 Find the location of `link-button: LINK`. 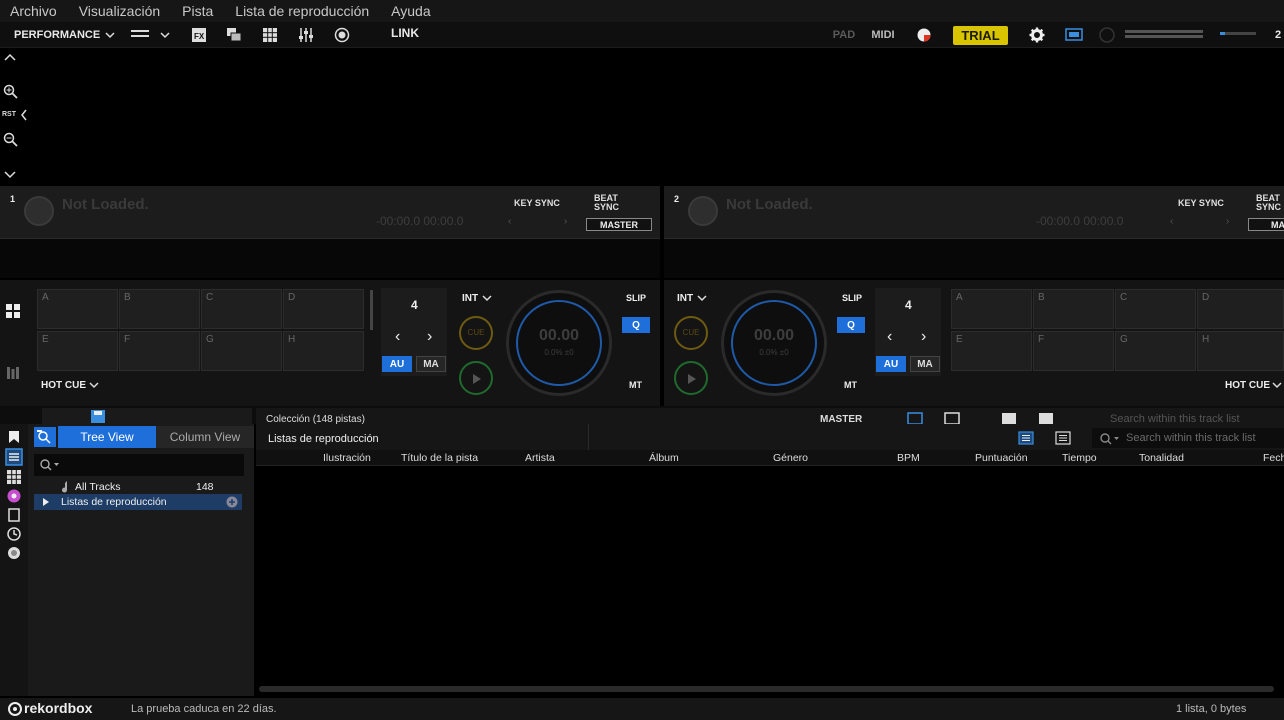

link-button: LINK is located at coordinates (405, 33).